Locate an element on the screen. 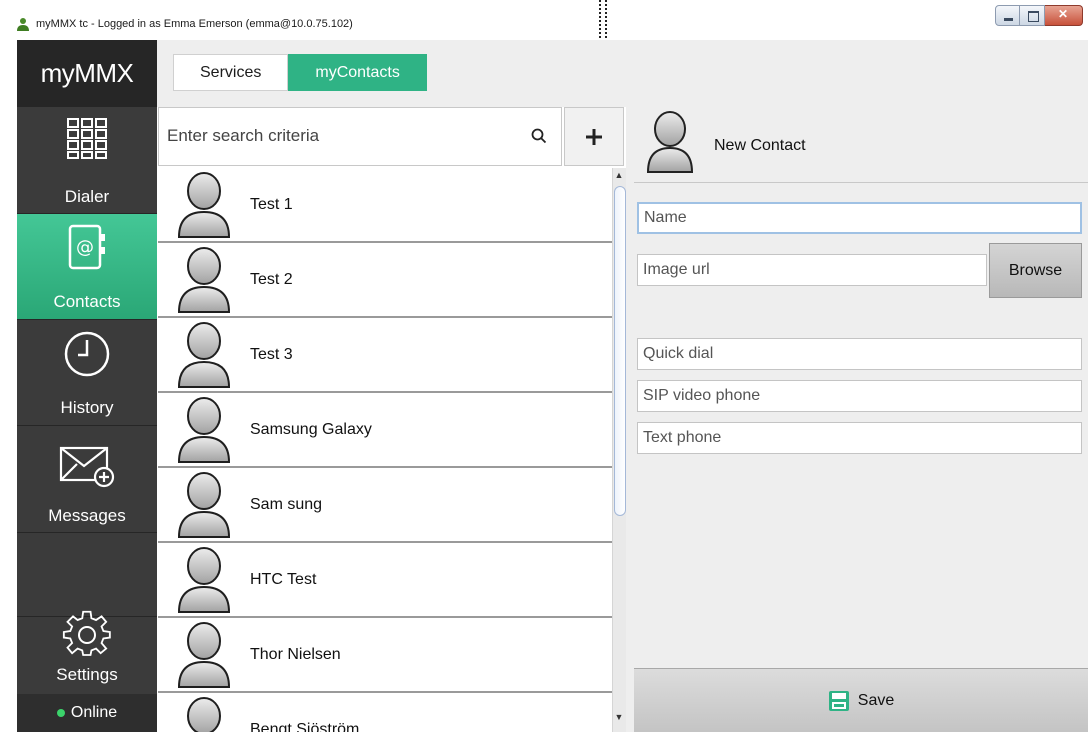 This screenshot has height=732, width=1088. online-dot-icon is located at coordinates (60, 713).